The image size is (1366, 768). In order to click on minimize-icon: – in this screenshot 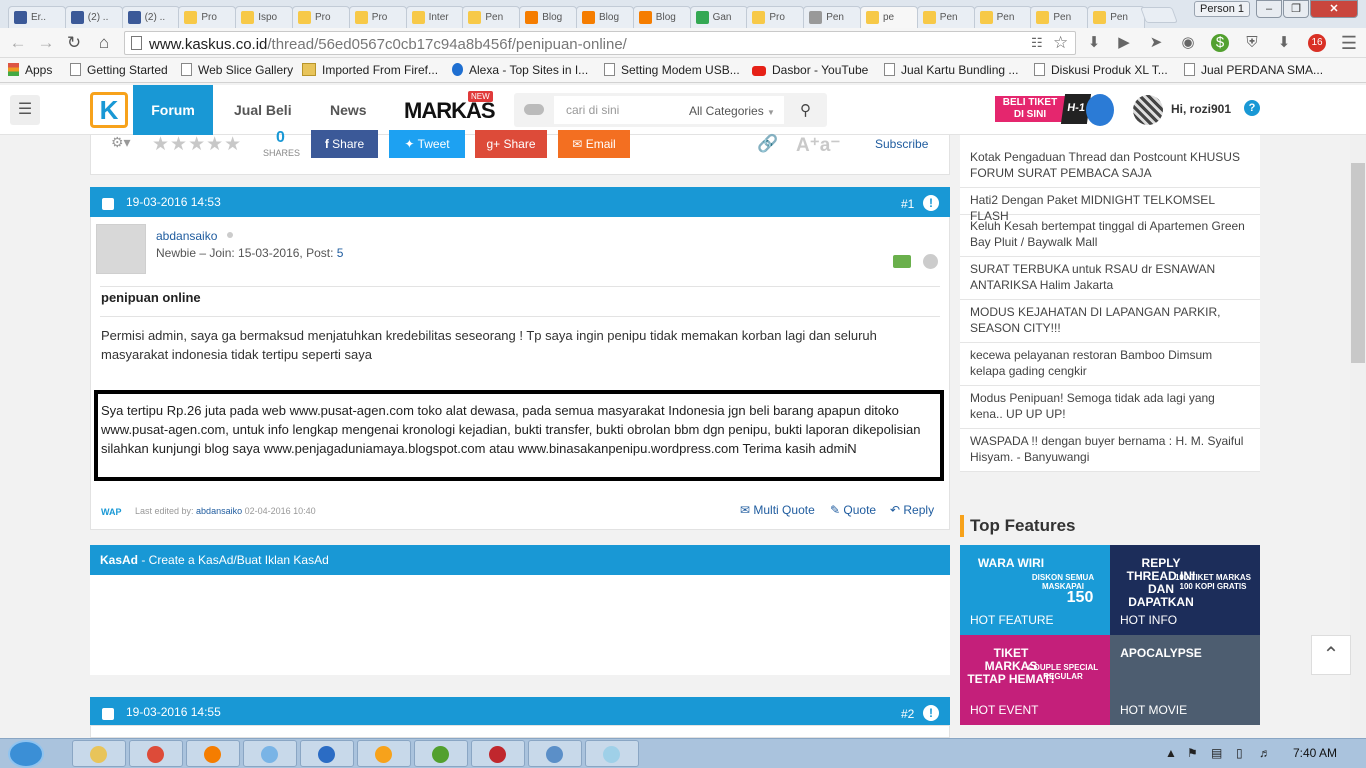, I will do `click(1269, 9)`.